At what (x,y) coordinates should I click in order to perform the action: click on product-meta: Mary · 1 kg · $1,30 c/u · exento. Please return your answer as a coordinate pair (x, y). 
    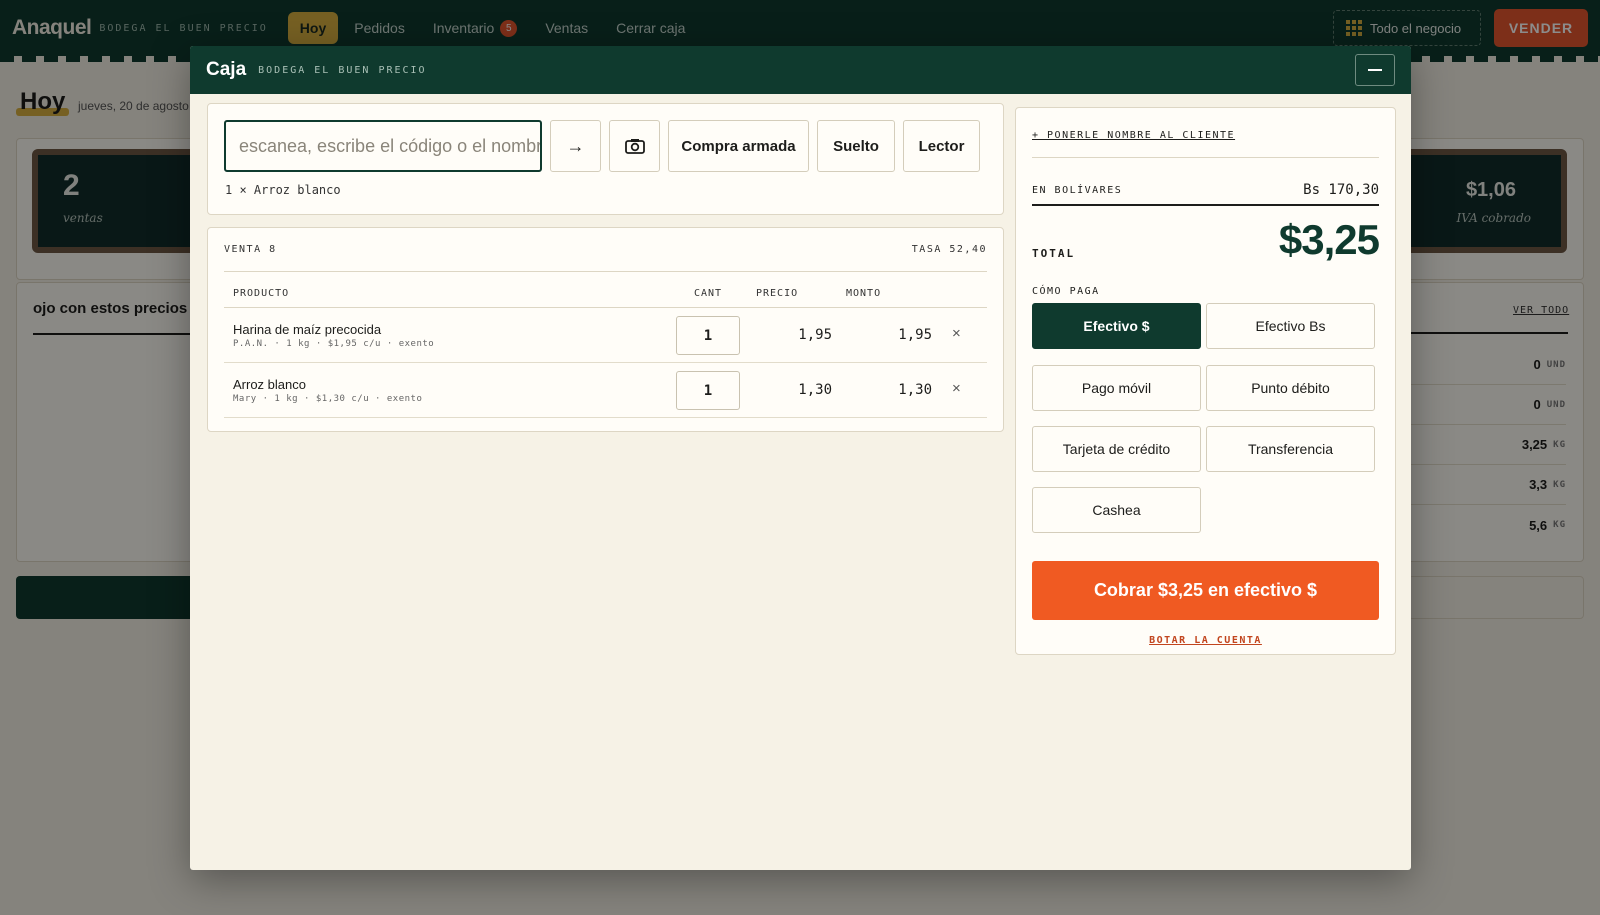
    Looking at the image, I should click on (328, 399).